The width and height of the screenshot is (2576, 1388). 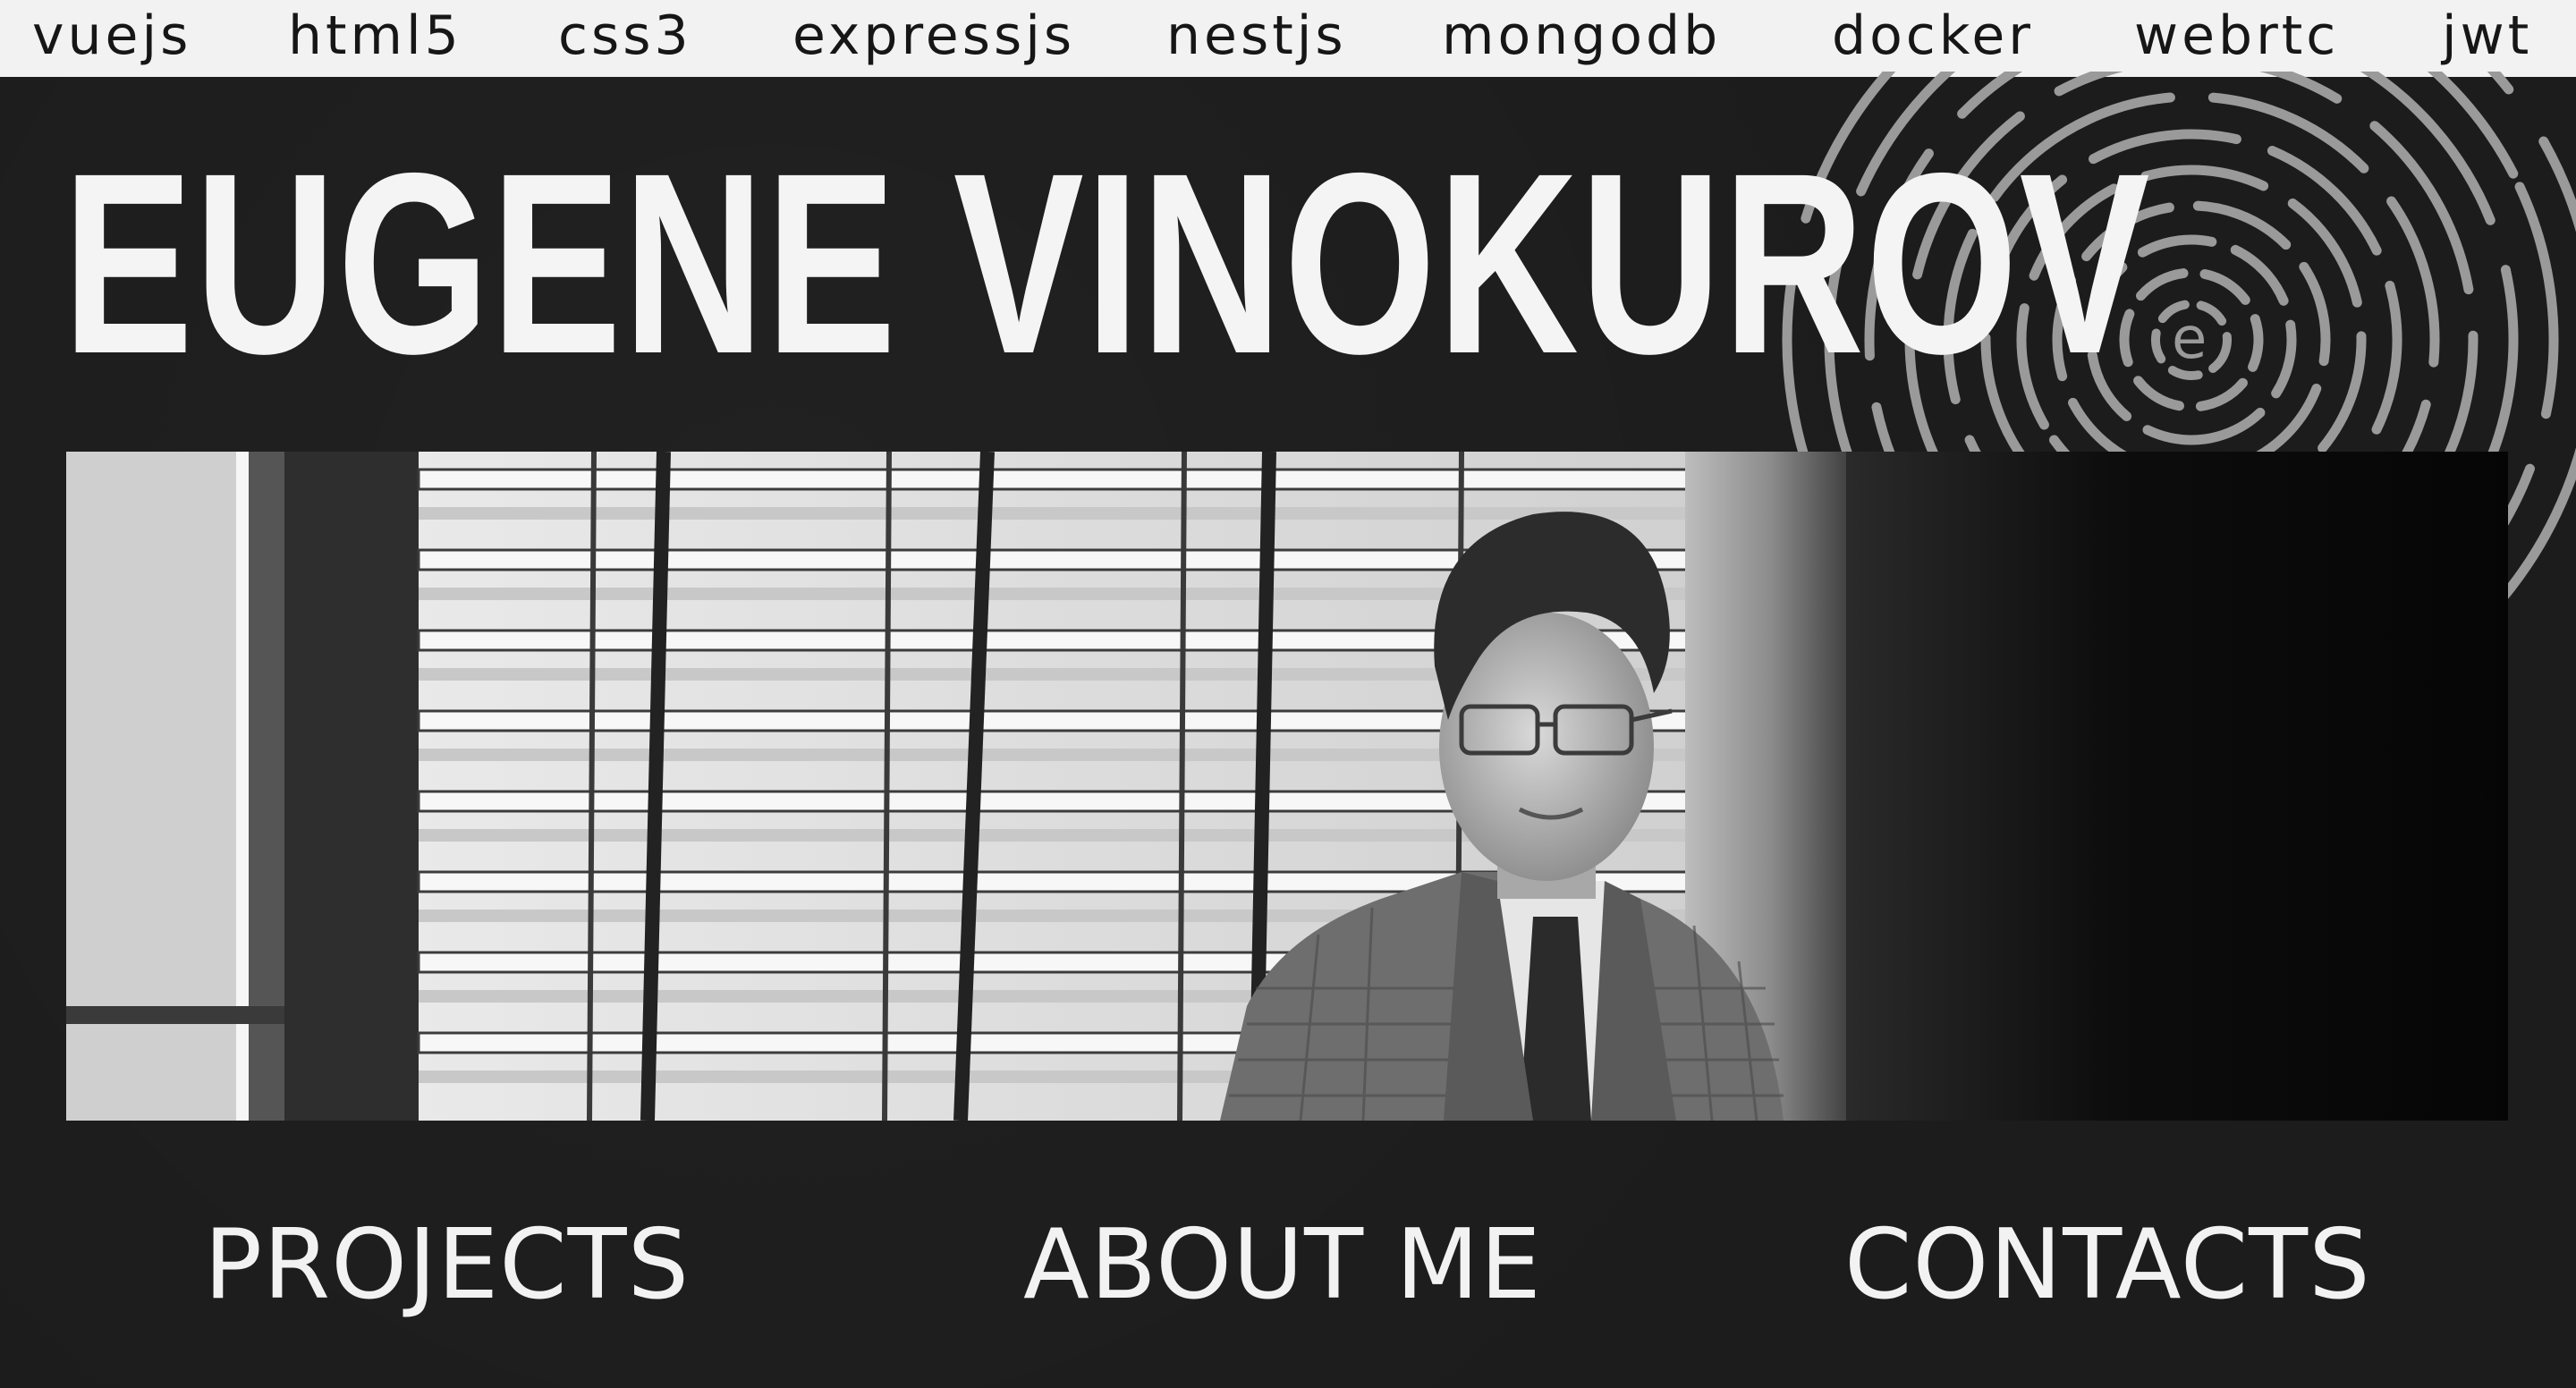 I want to click on tech-item-html5: html5, so click(x=375, y=36).